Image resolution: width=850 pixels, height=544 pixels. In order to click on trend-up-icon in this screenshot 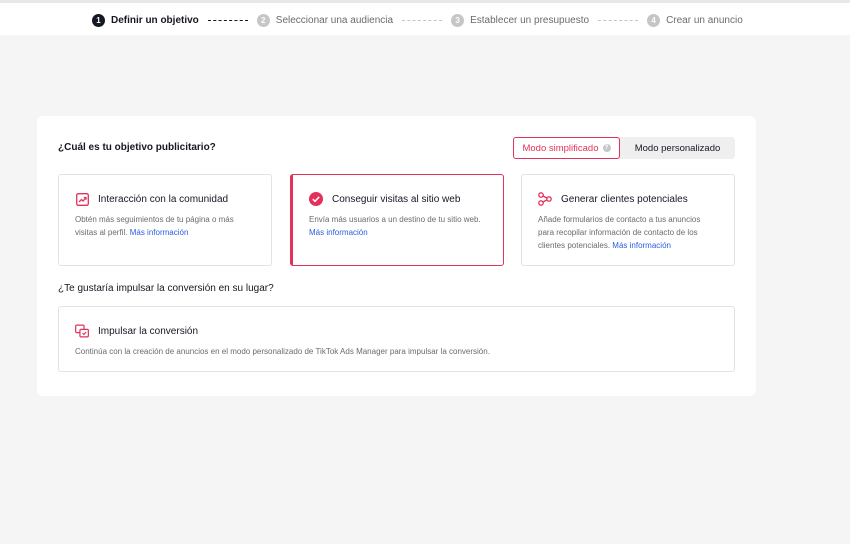, I will do `click(82, 199)`.